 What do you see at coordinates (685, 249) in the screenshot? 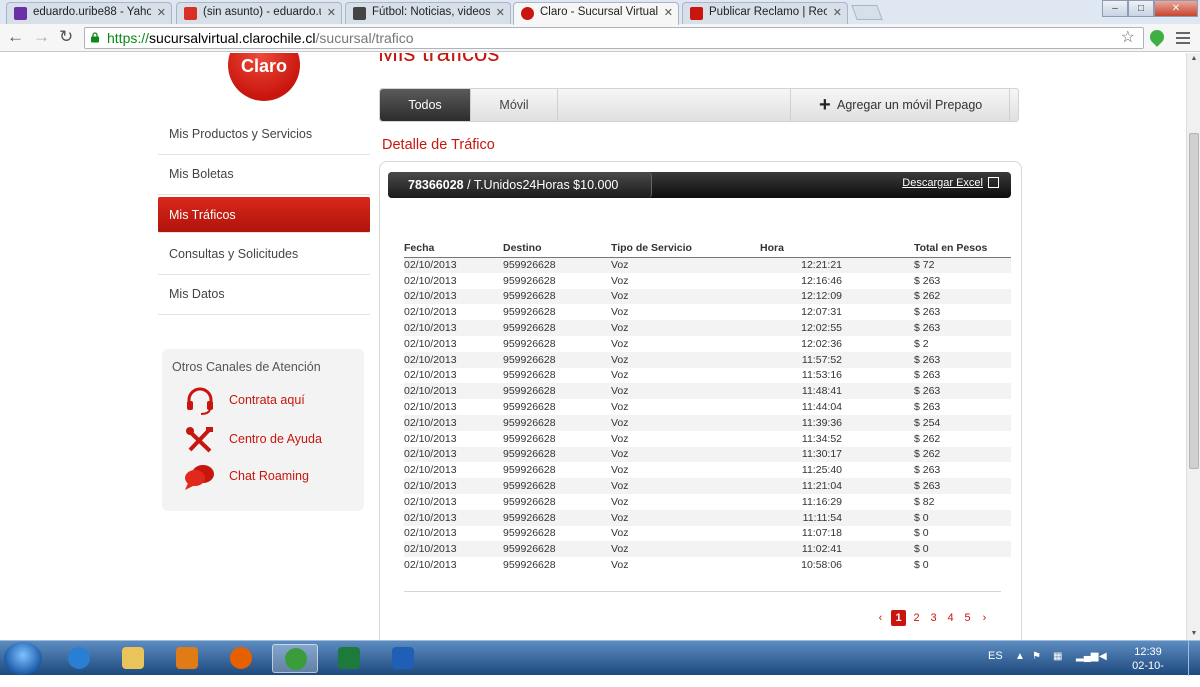
I see `column-header: Tipo de Servicio` at bounding box center [685, 249].